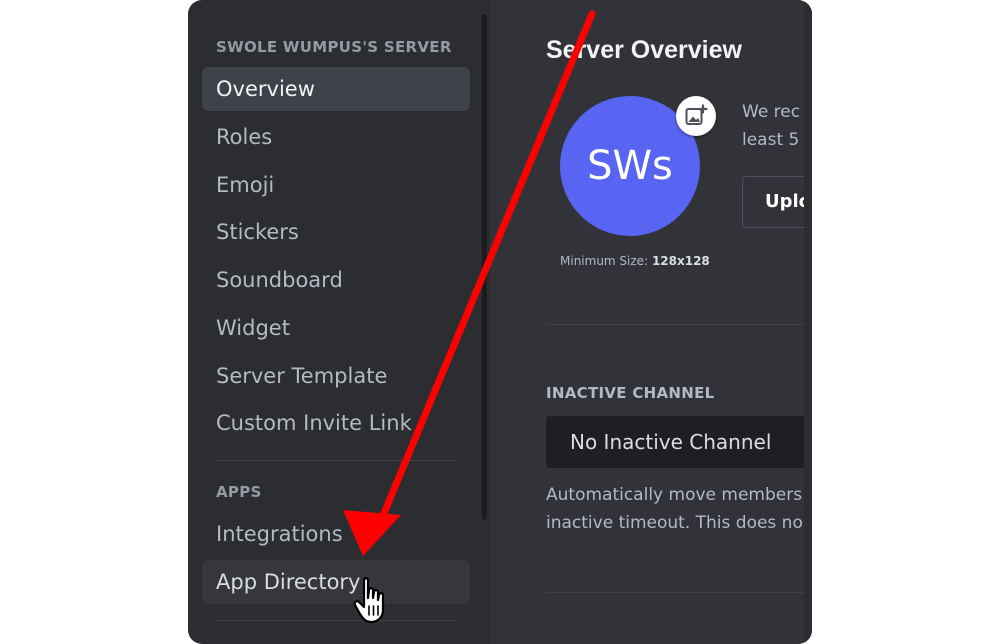 The width and height of the screenshot is (1000, 644). I want to click on sidebar-item-emoji: Emoji, so click(336, 185).